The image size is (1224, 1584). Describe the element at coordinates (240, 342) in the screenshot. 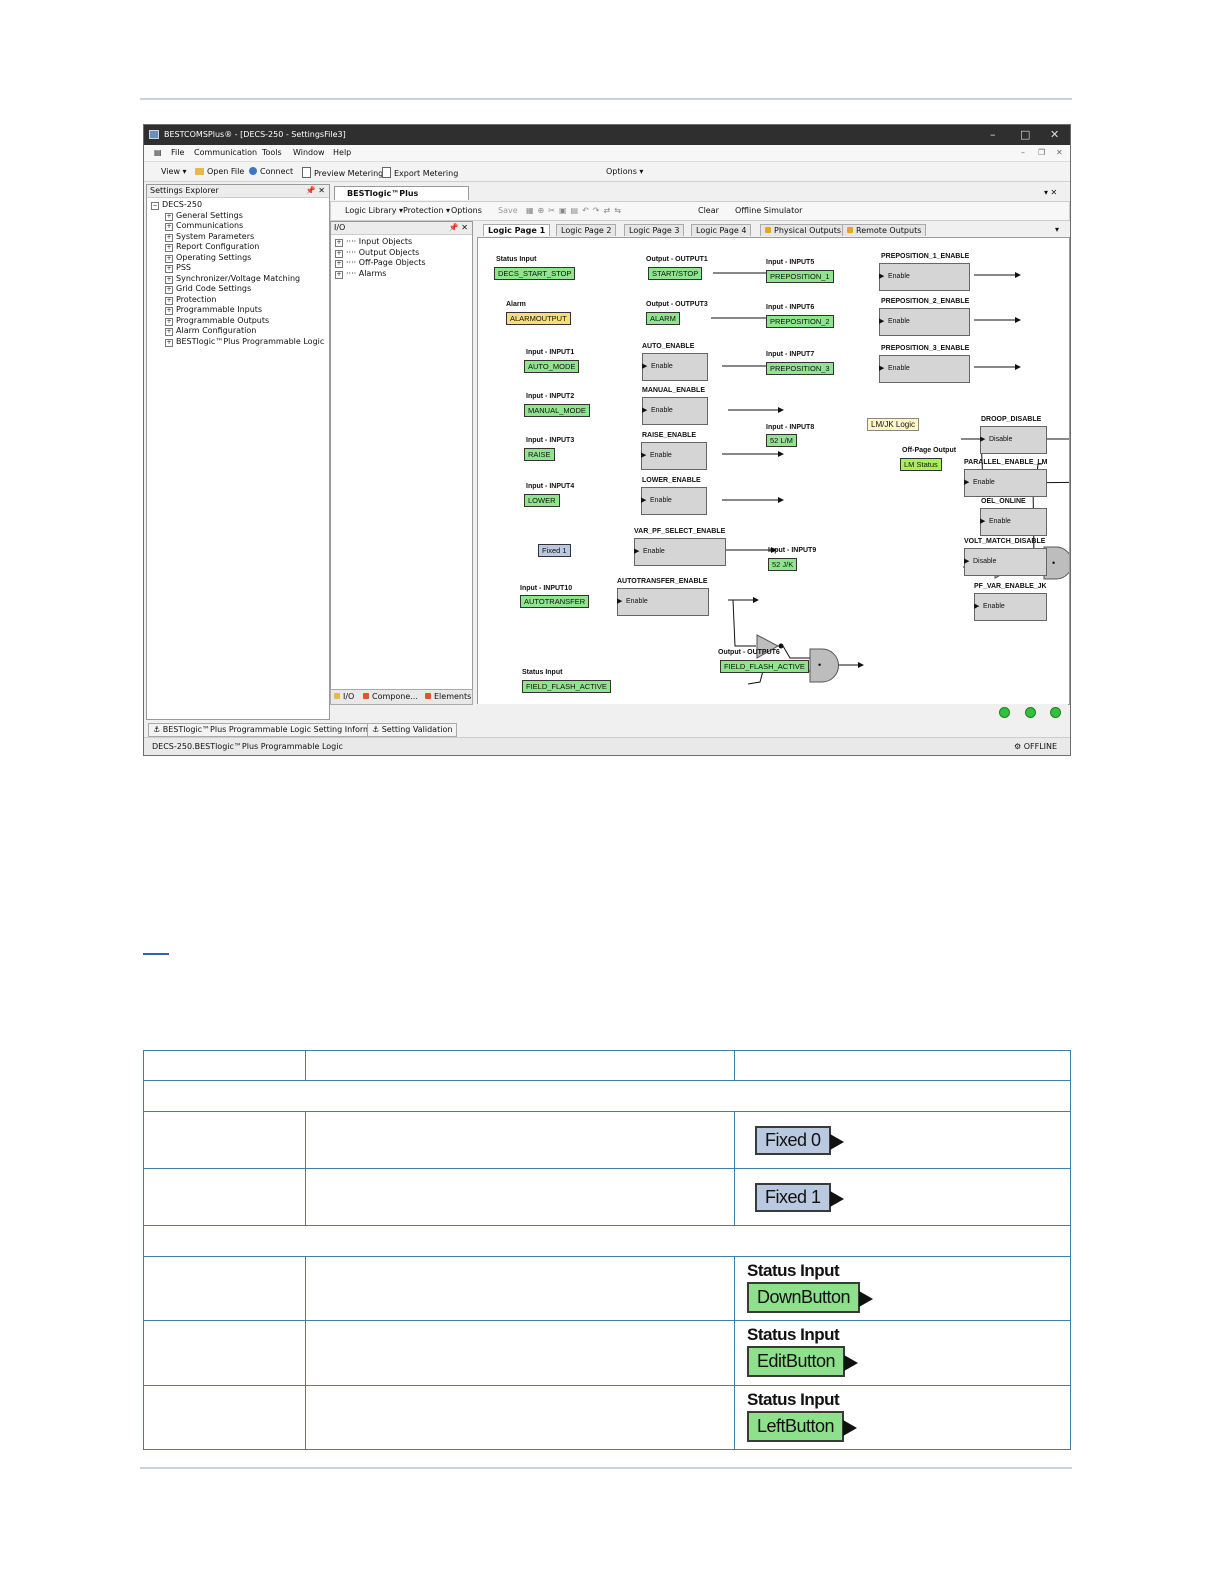

I see `tree-item: + BESTlogic™Plus Programmable Logic` at that location.